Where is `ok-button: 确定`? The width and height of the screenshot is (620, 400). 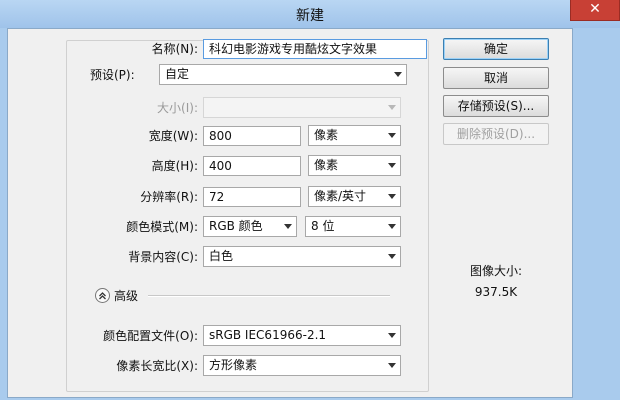 ok-button: 确定 is located at coordinates (496, 49).